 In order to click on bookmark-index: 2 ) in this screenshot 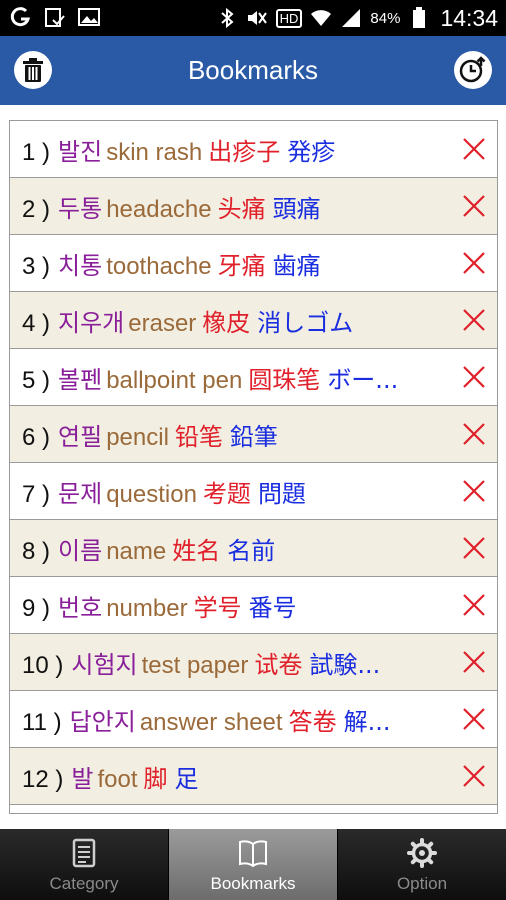, I will do `click(36, 209)`.